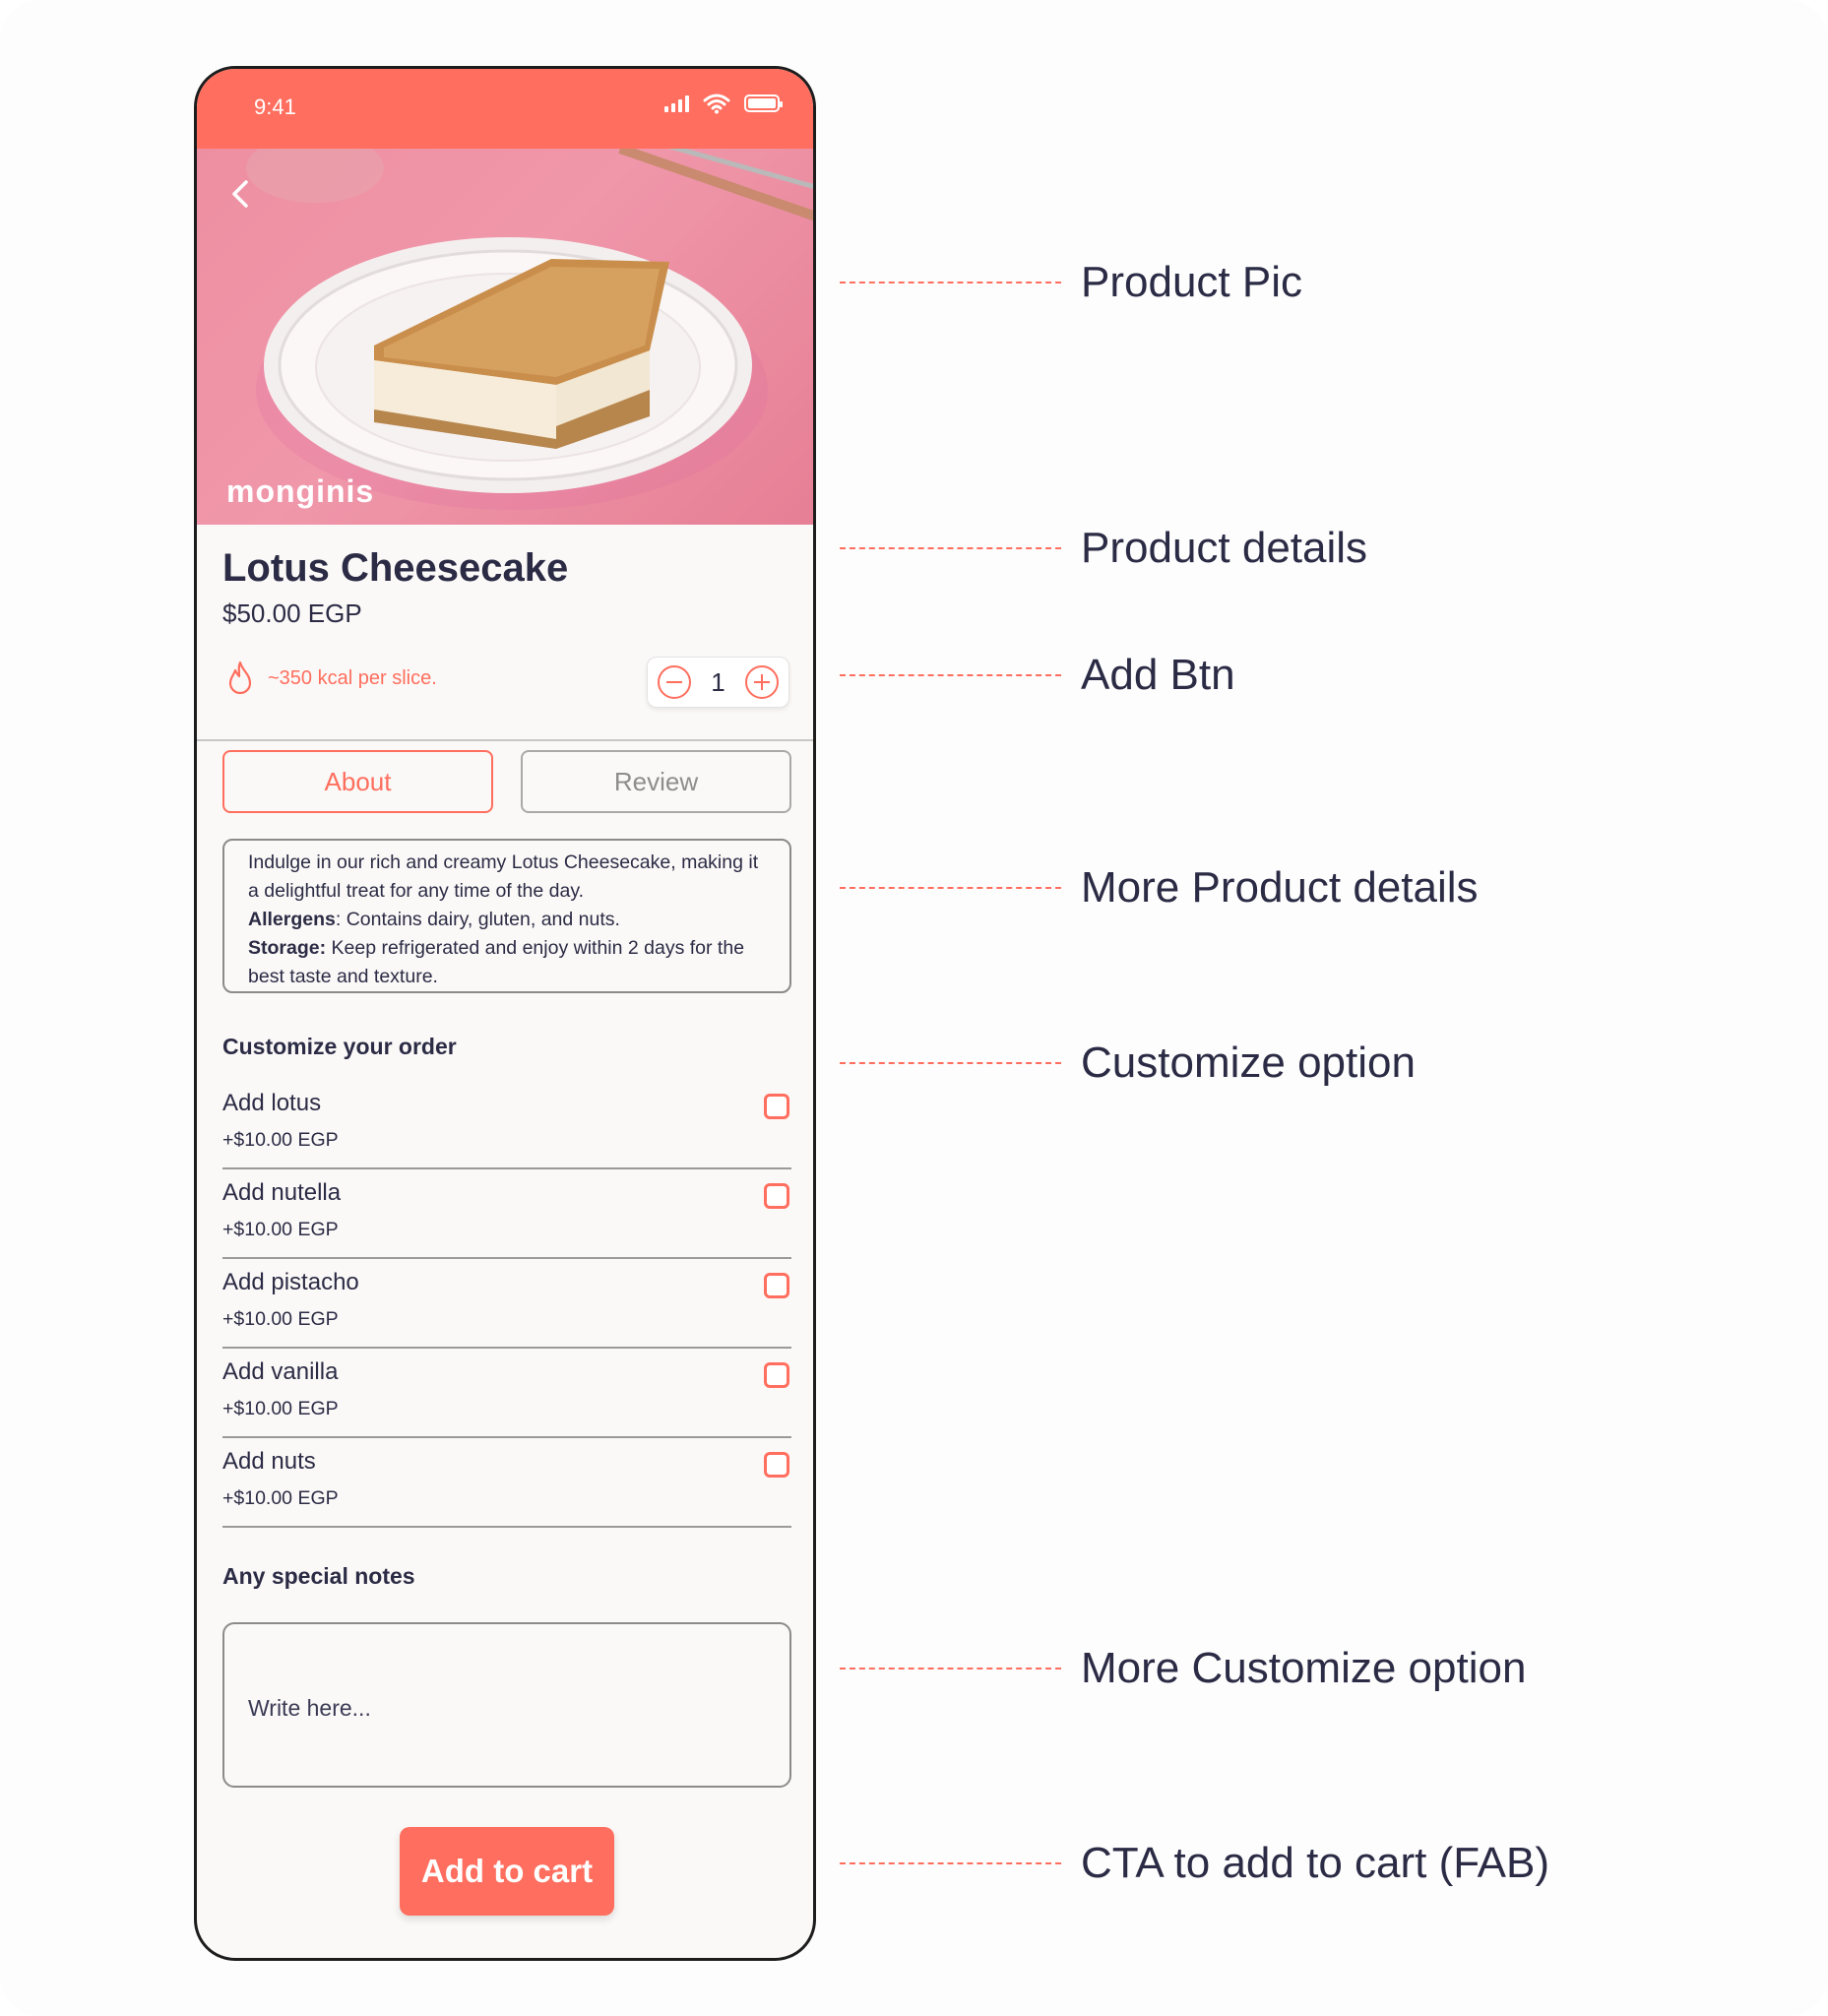 The width and height of the screenshot is (1828, 2016). I want to click on wifi-icon, so click(716, 104).